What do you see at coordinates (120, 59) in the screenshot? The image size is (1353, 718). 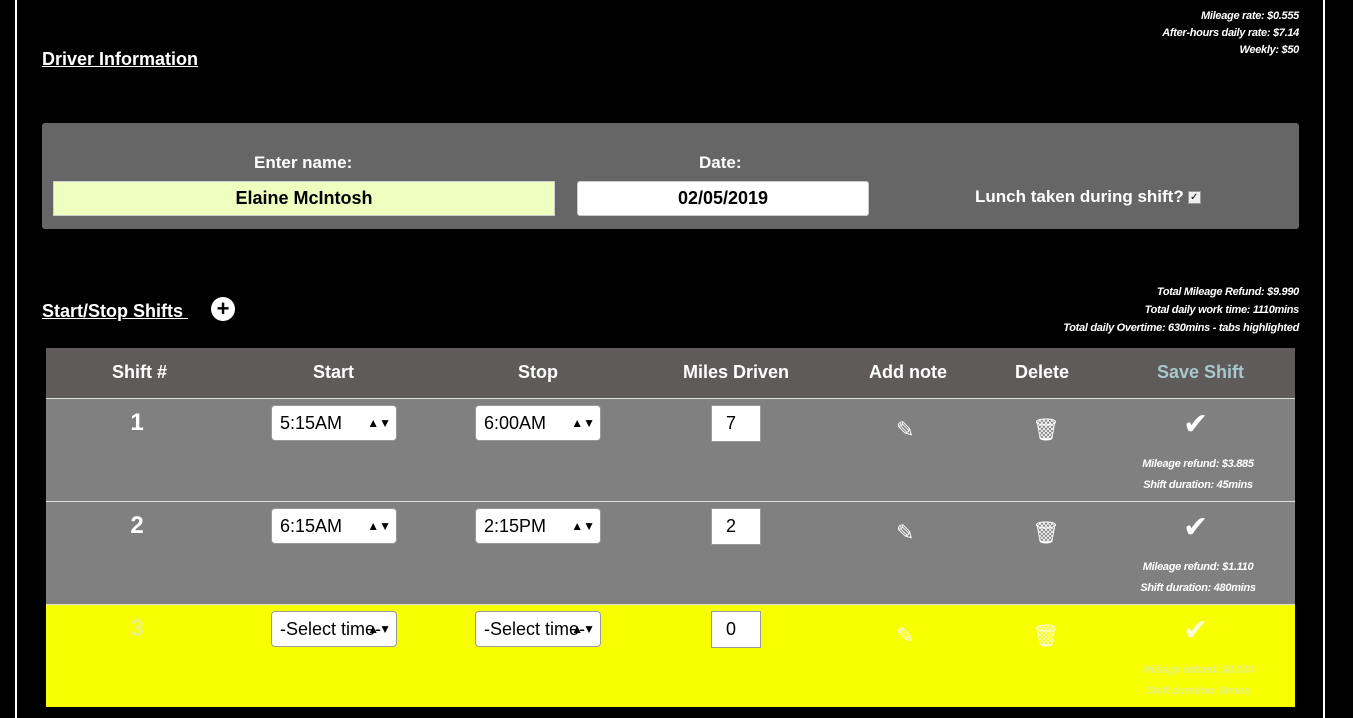 I see `driver-information-title: Driver Information` at bounding box center [120, 59].